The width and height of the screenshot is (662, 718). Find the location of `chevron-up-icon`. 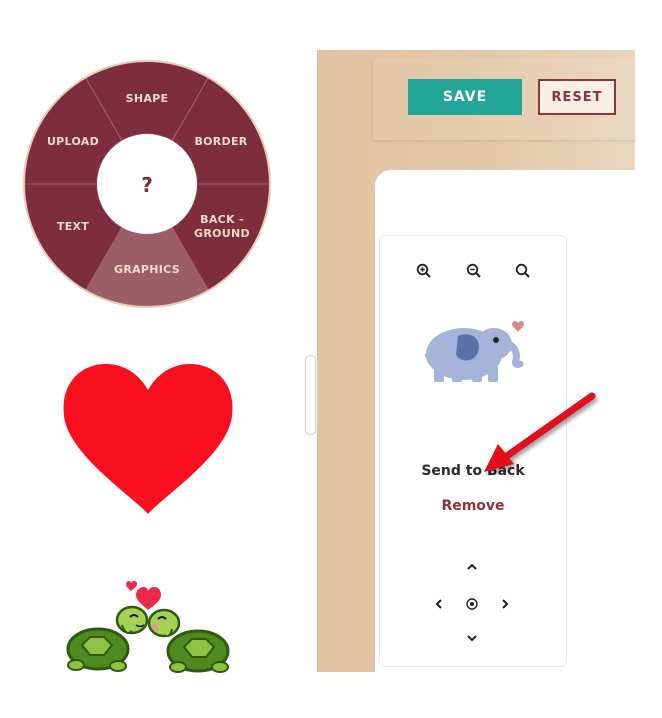

chevron-up-icon is located at coordinates (472, 567).